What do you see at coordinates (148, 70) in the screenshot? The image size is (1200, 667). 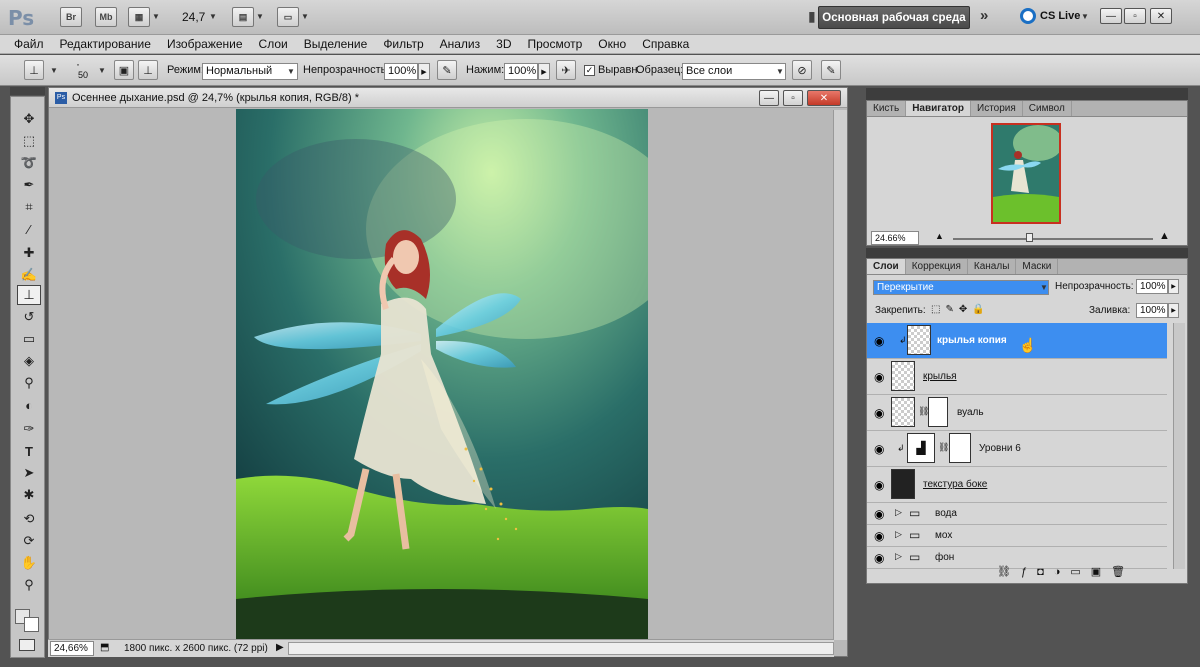 I see `clone-source-icon: ⊥` at bounding box center [148, 70].